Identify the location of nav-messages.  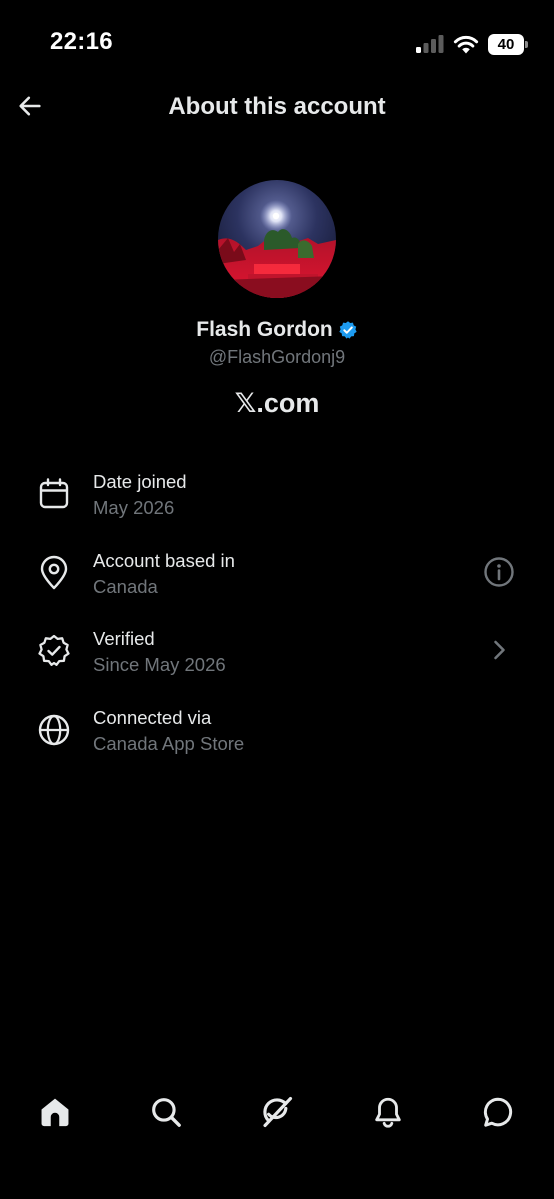
(498, 1112).